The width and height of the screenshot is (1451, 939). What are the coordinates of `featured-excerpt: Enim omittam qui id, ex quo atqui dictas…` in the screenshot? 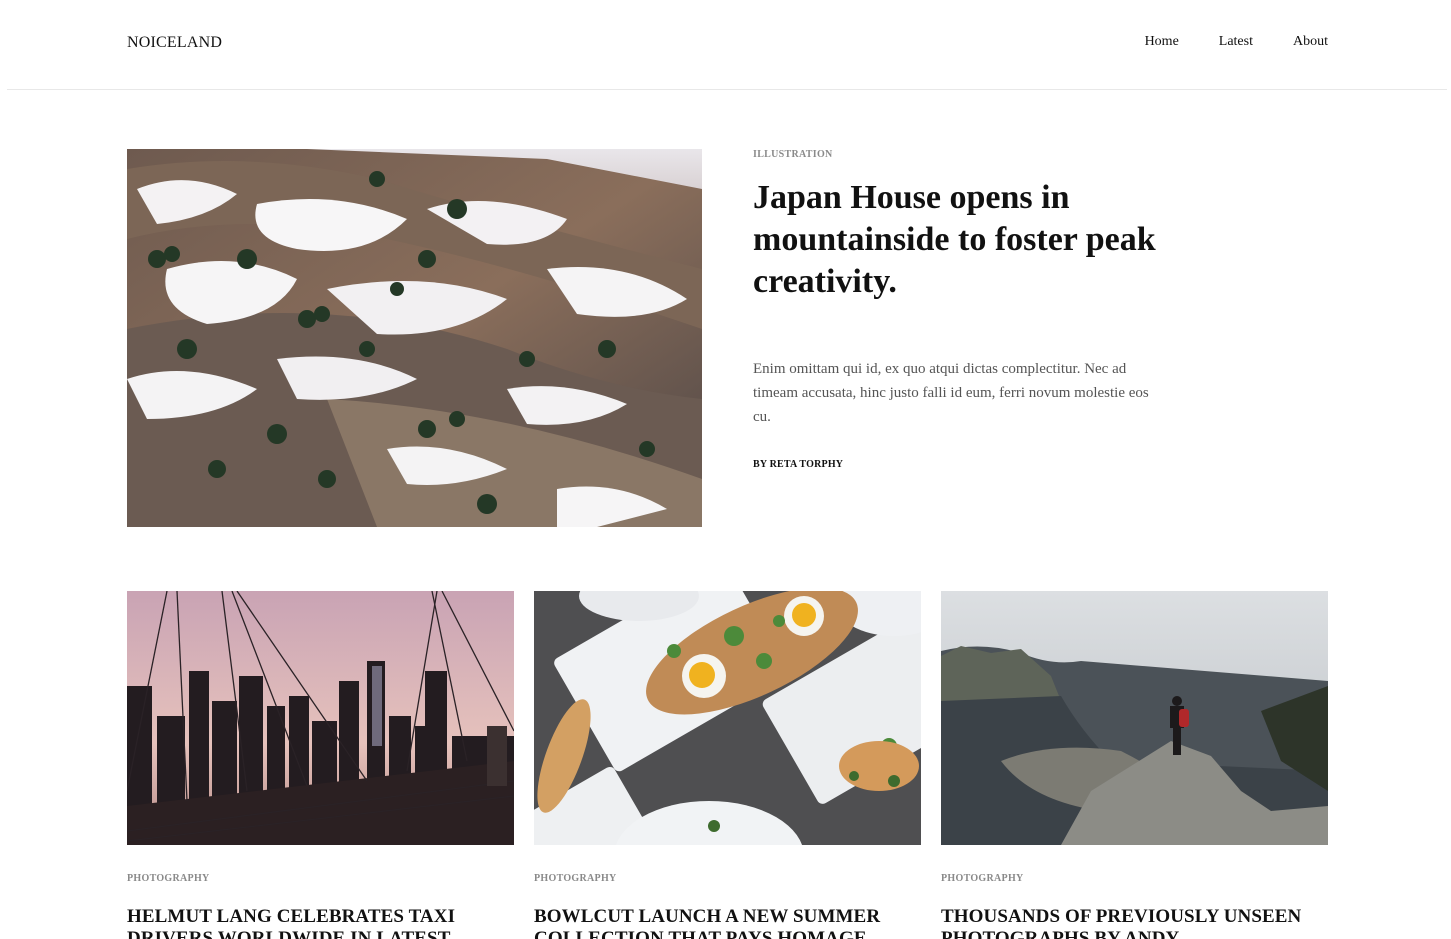 It's located at (951, 393).